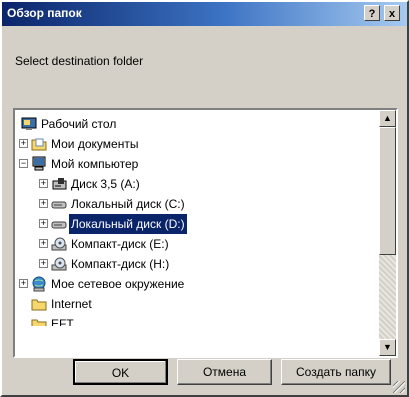  Describe the element at coordinates (23, 163) in the screenshot. I see `collapse-toggle: −` at that location.